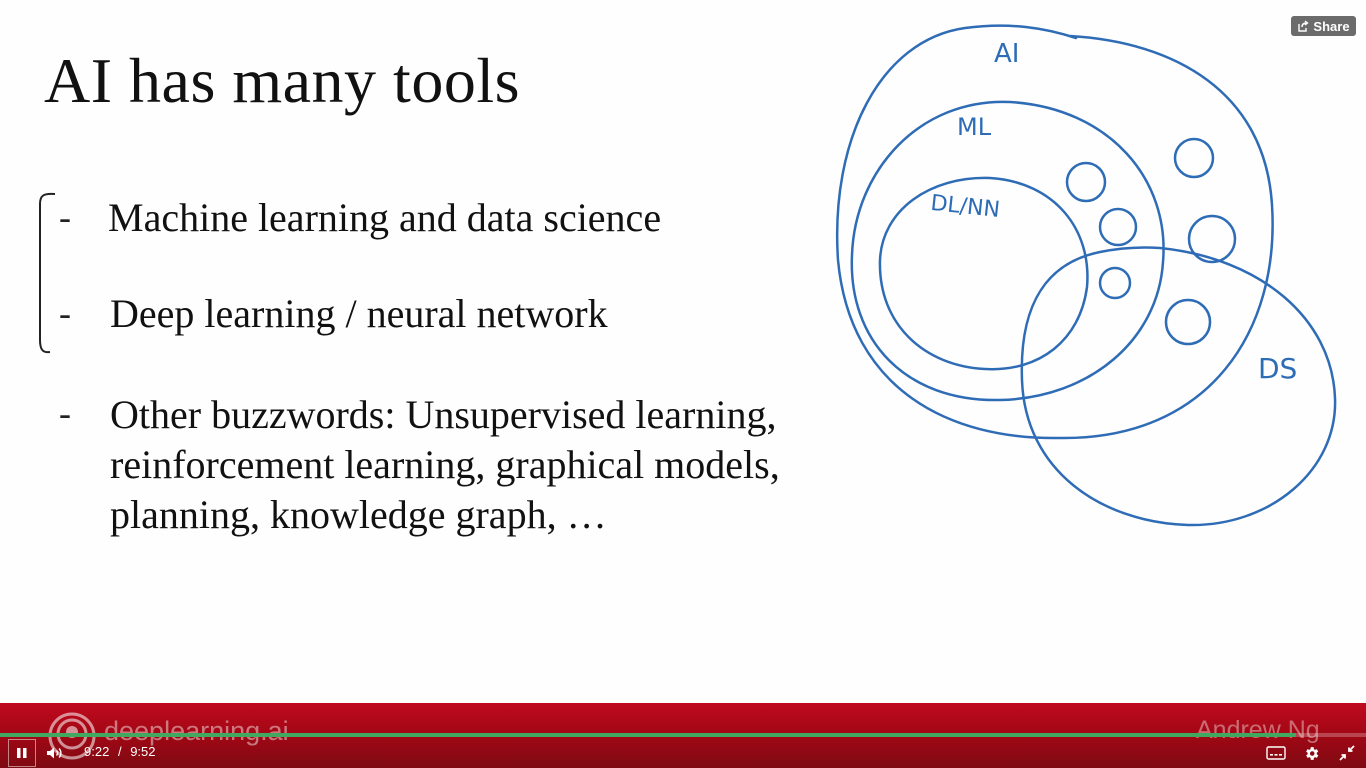 The image size is (1366, 768). I want to click on duration: 9:52, so click(143, 751).